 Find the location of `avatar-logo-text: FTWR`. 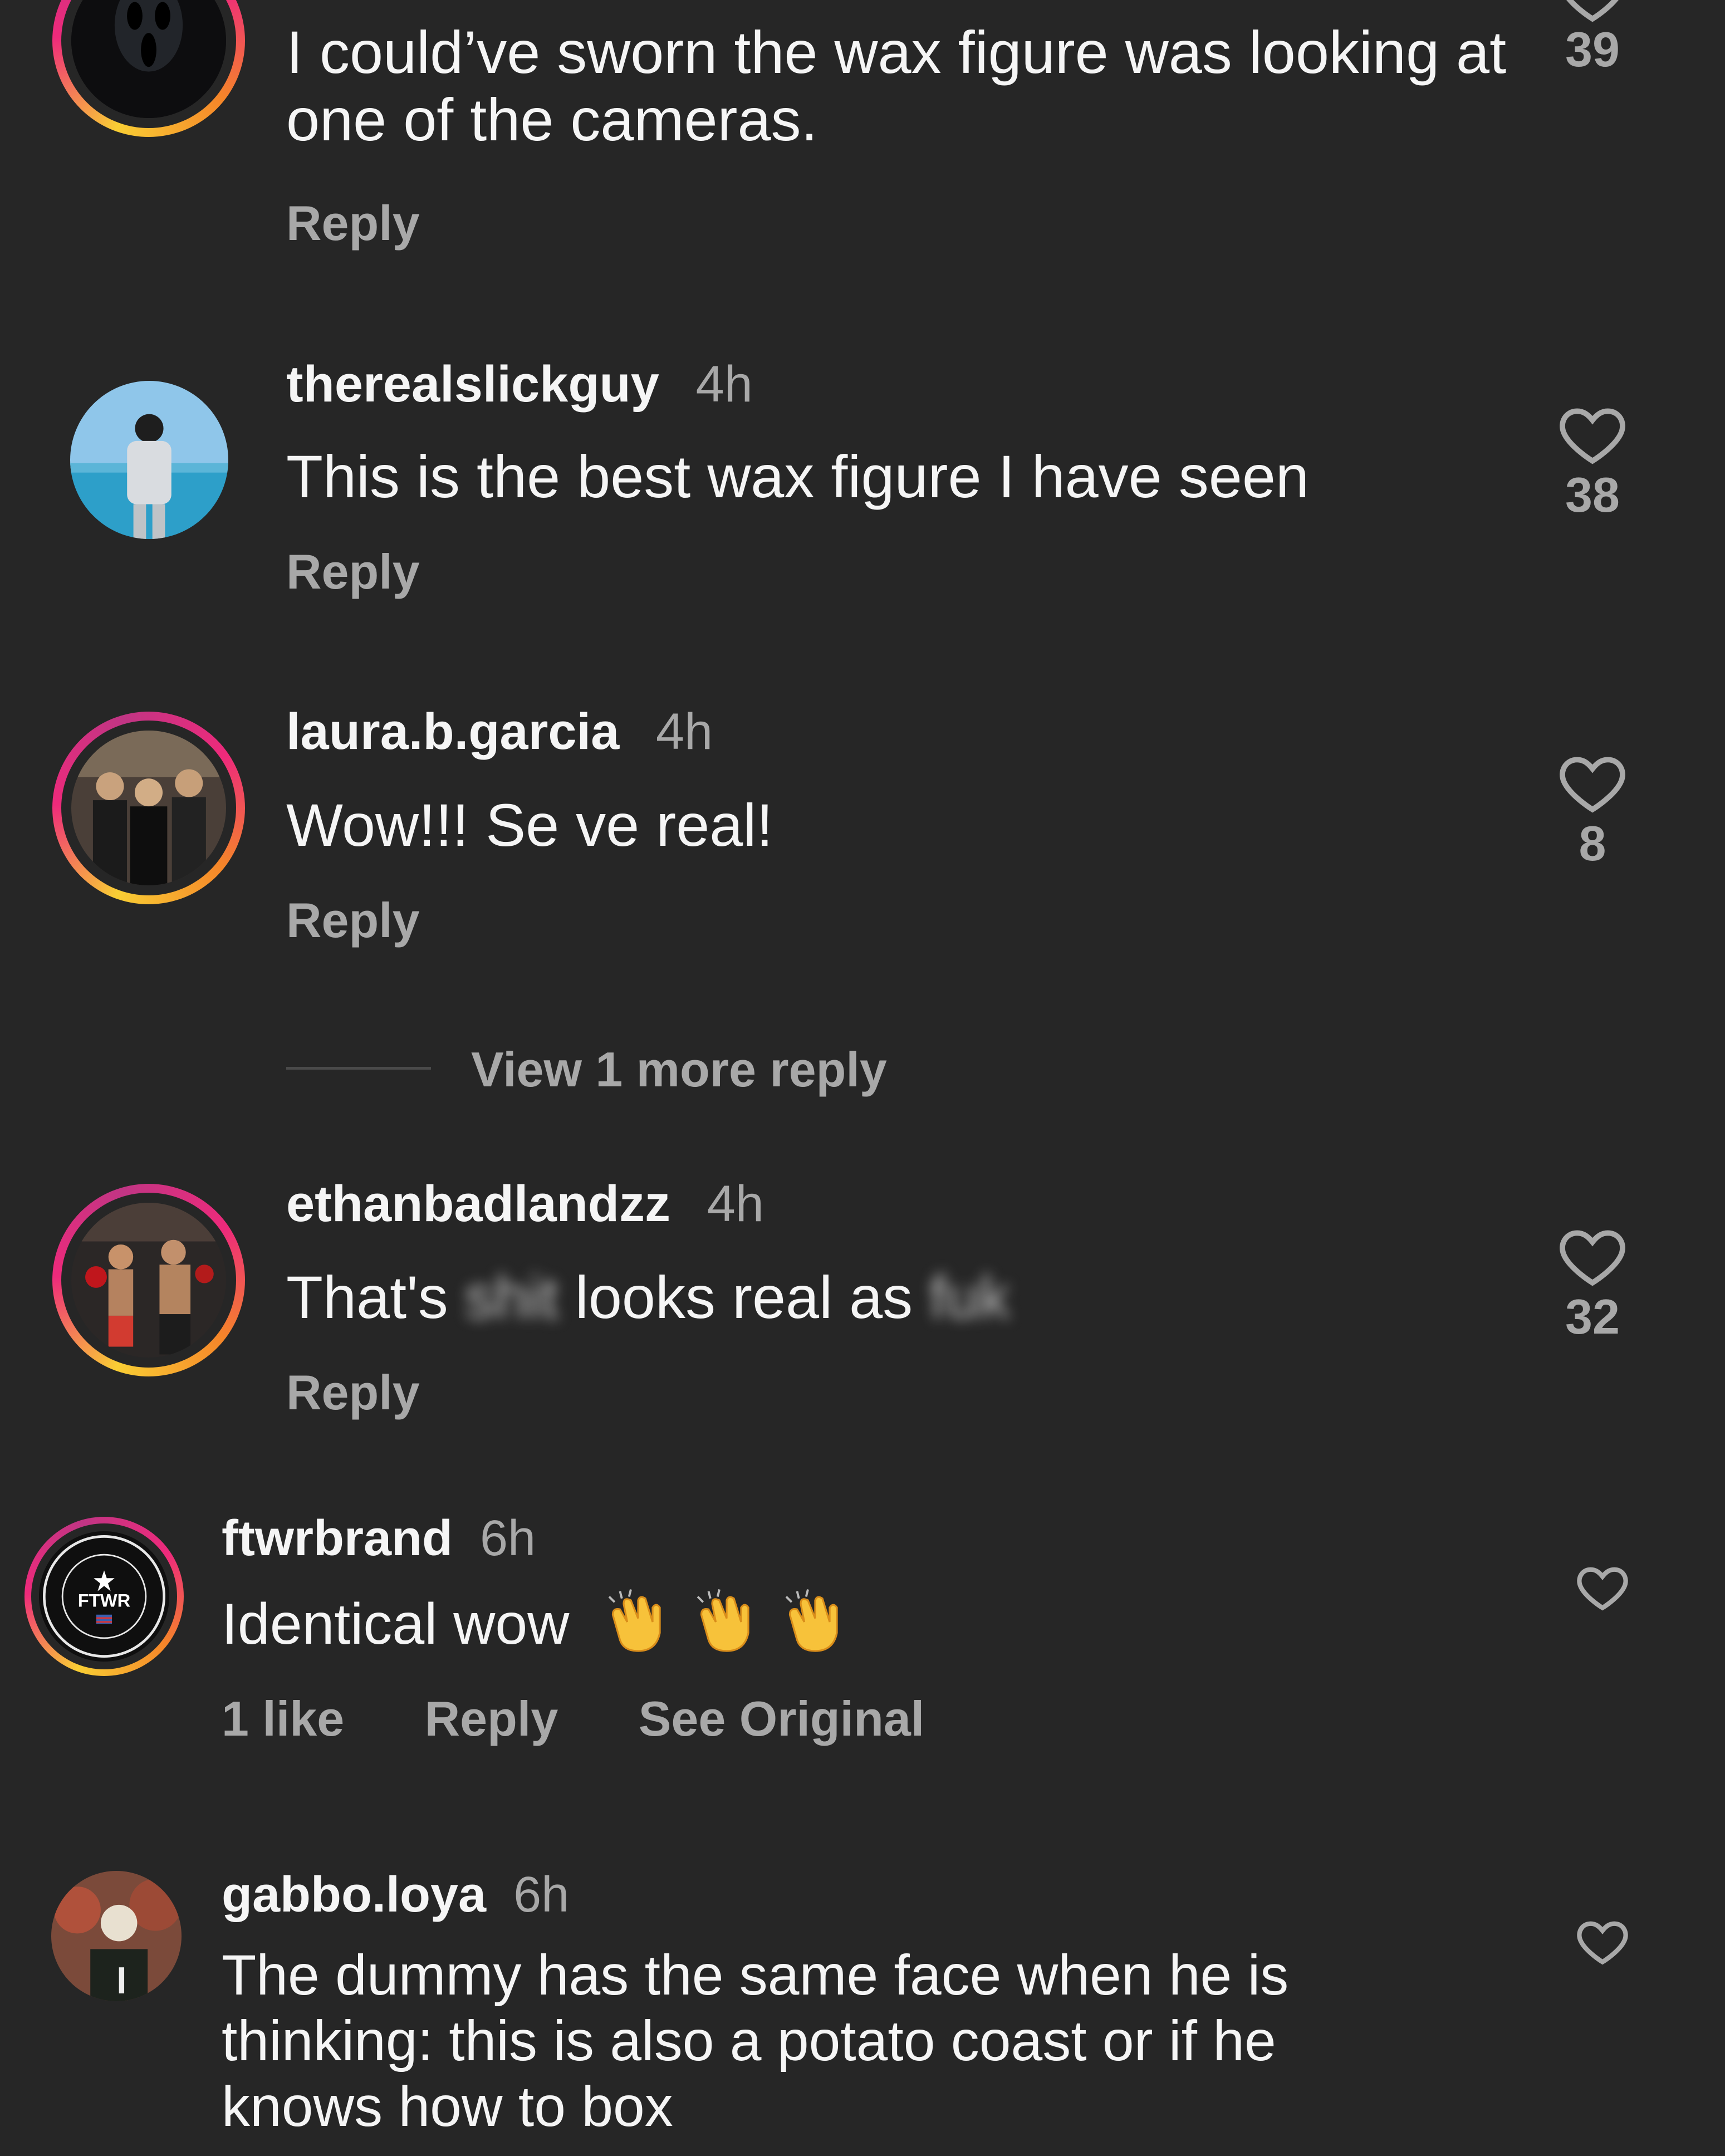

avatar-logo-text: FTWR is located at coordinates (104, 1600).